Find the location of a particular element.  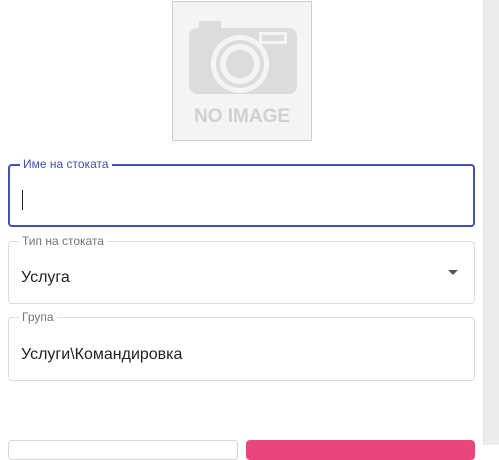

product-group-value: Услуги\Командировка is located at coordinates (102, 354).